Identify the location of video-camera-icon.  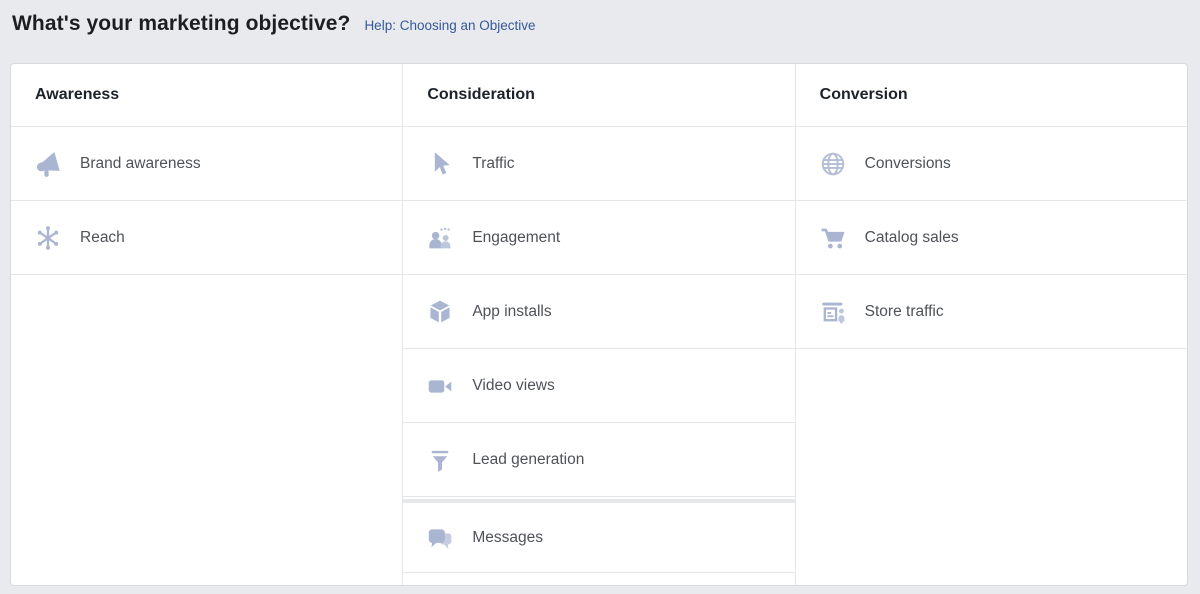
(440, 386).